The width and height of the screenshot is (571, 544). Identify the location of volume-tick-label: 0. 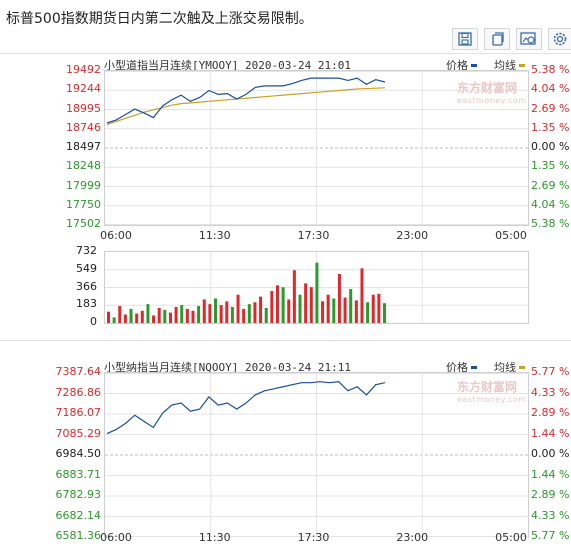
(93, 321).